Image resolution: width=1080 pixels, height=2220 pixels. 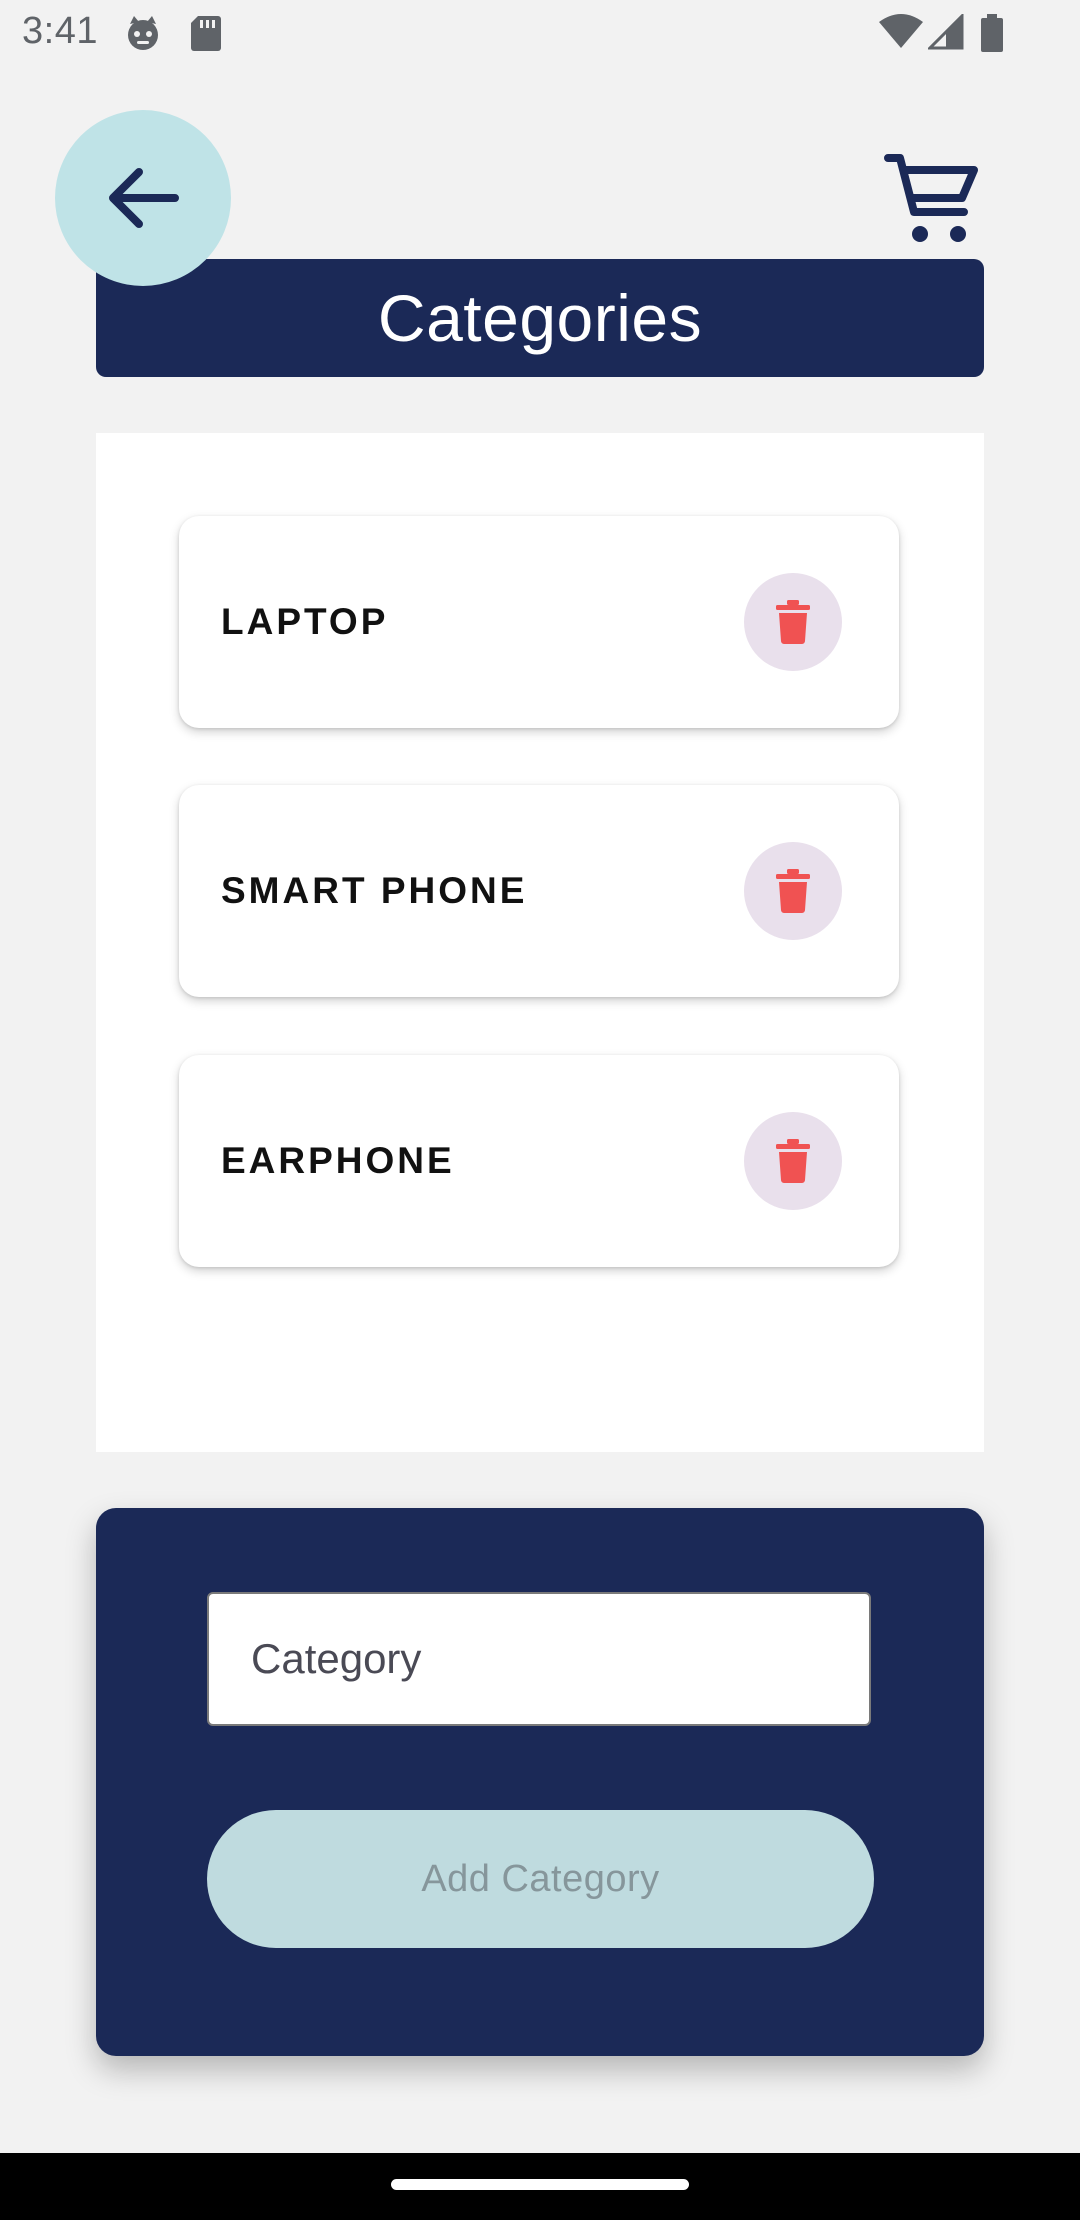 I want to click on category-card: SMART PHONE, so click(x=539, y=891).